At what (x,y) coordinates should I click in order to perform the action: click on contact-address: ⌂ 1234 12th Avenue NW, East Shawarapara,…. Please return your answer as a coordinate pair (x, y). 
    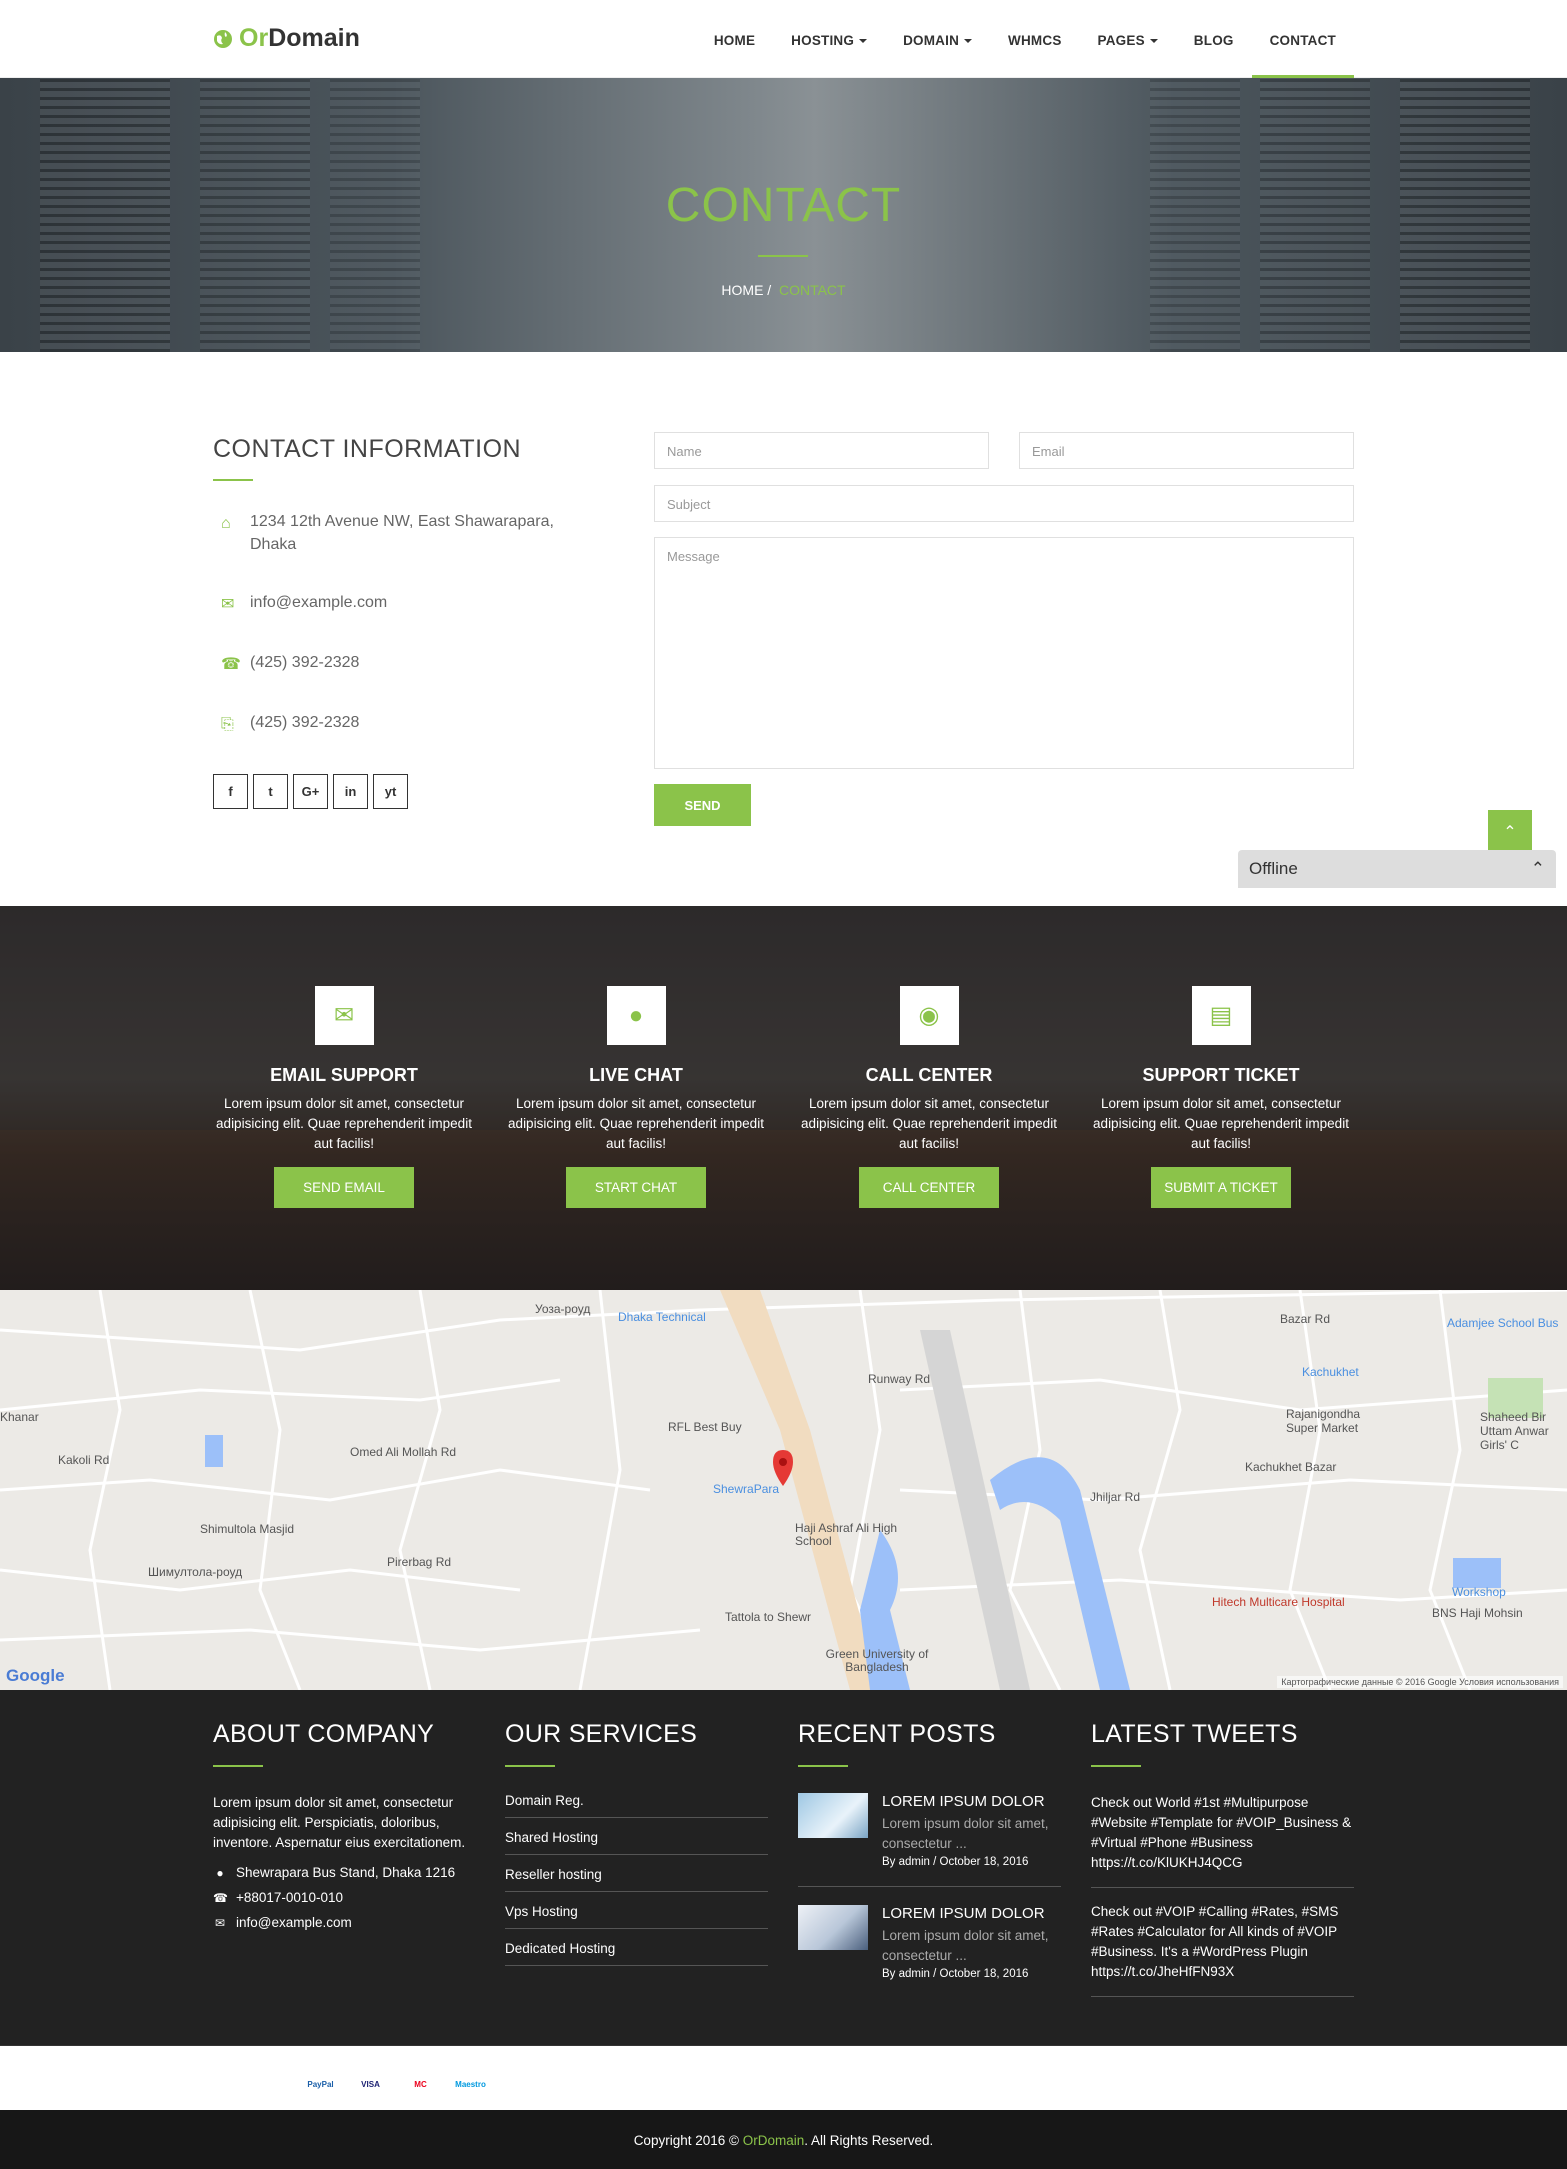
    Looking at the image, I should click on (401, 533).